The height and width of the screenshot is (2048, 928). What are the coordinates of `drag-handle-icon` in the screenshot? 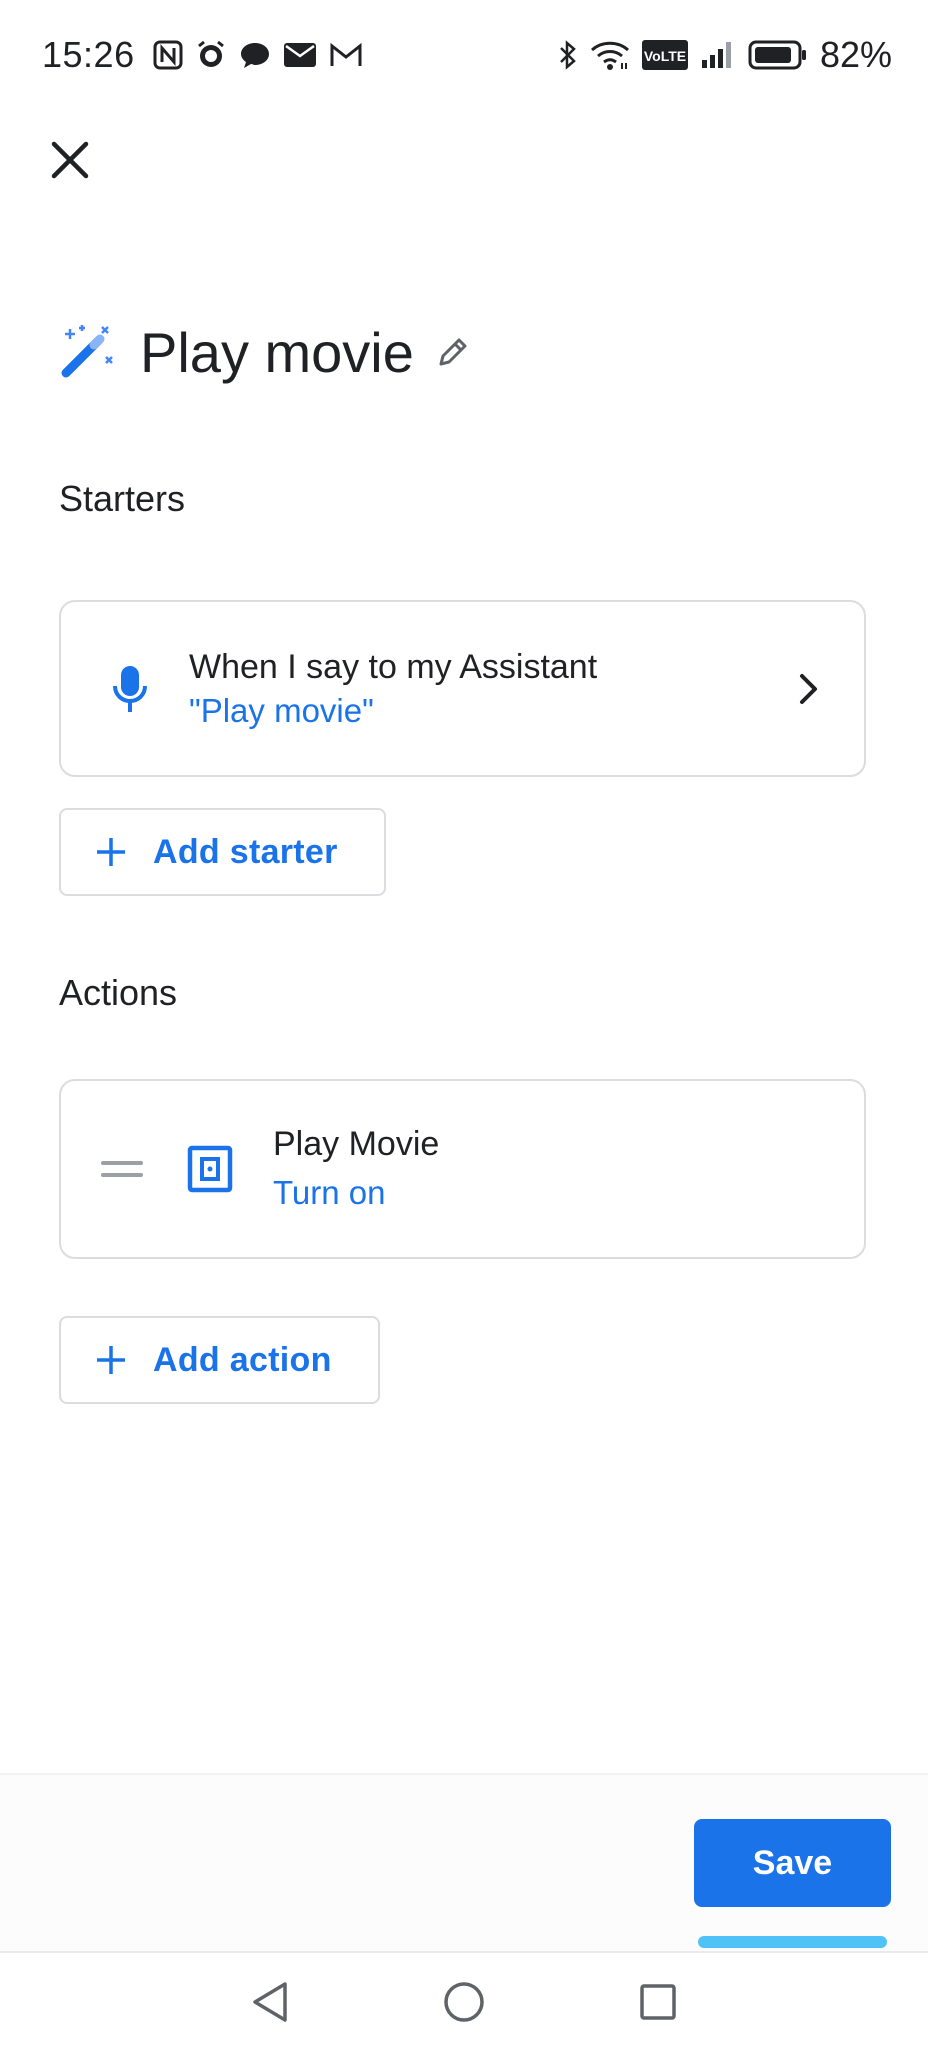 It's located at (122, 1169).